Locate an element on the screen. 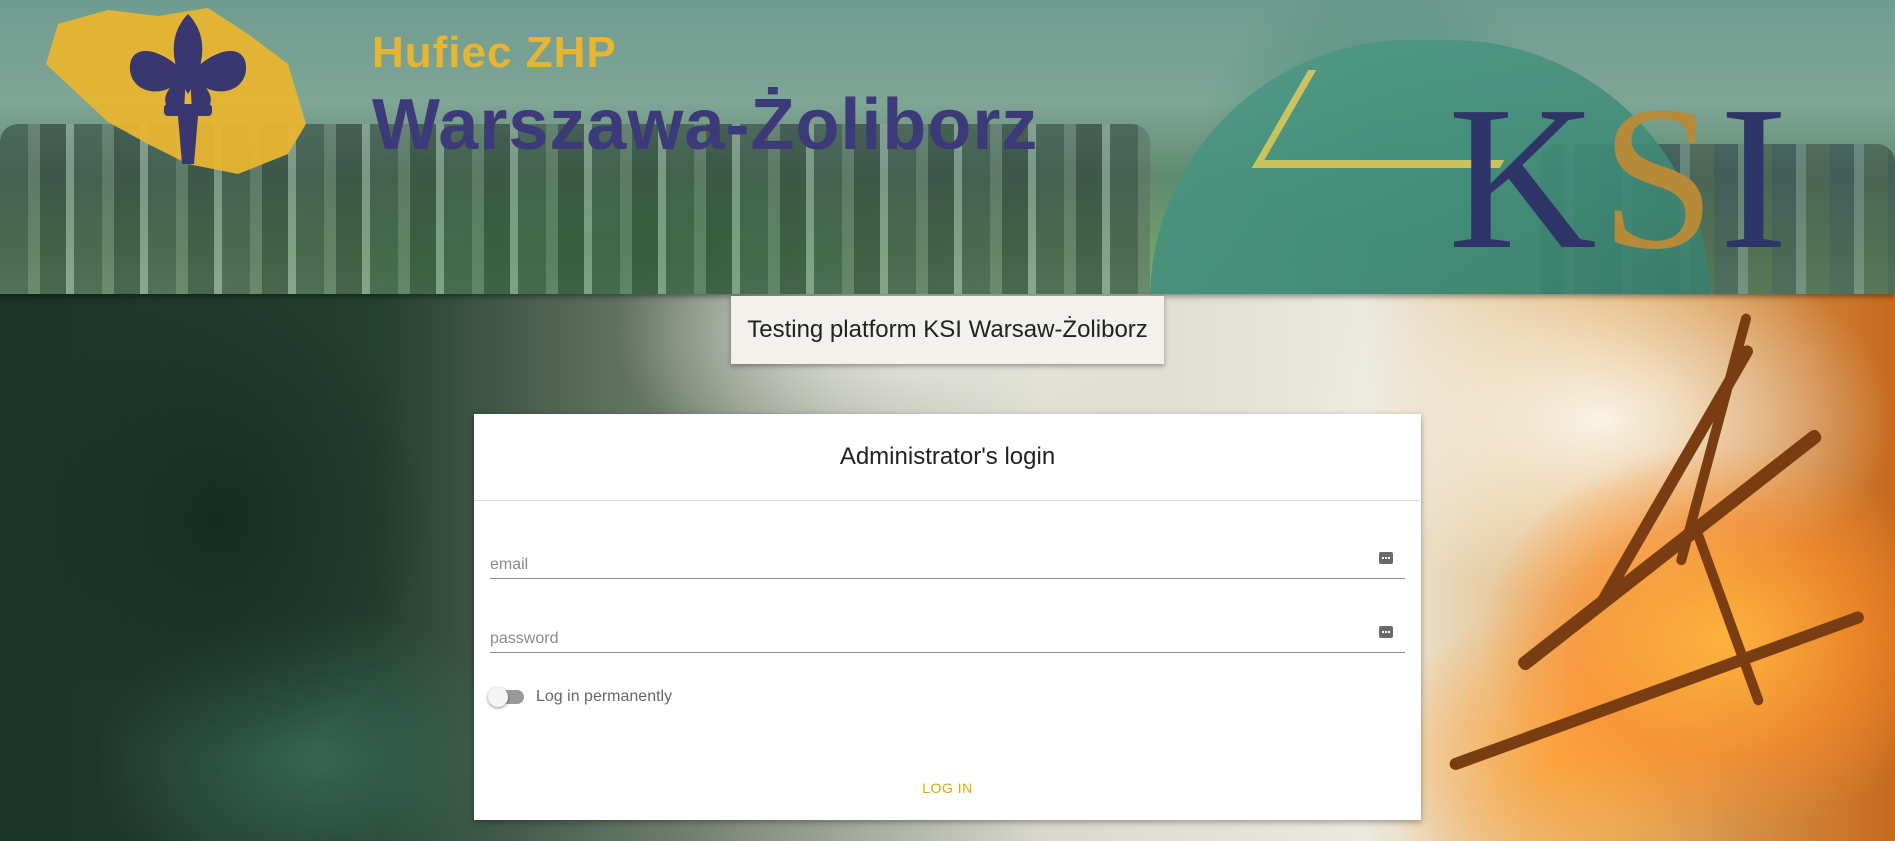 Image resolution: width=1895 pixels, height=841 pixels. org-name: Hufiec ZHP is located at coordinates (494, 52).